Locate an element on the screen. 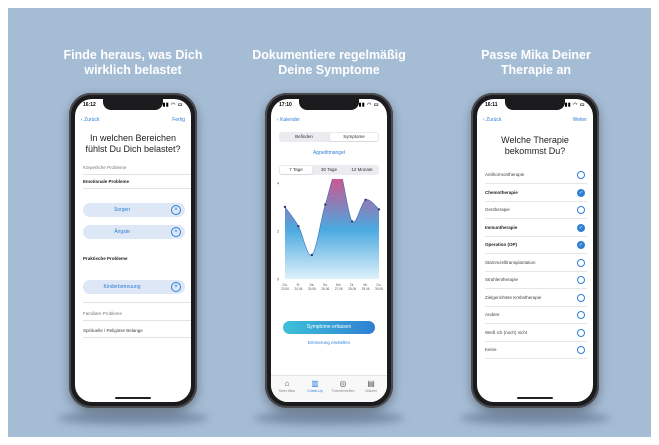 The width and height of the screenshot is (659, 445). therapy-option-label: Weiß ich (noch) nicht is located at coordinates (506, 332).